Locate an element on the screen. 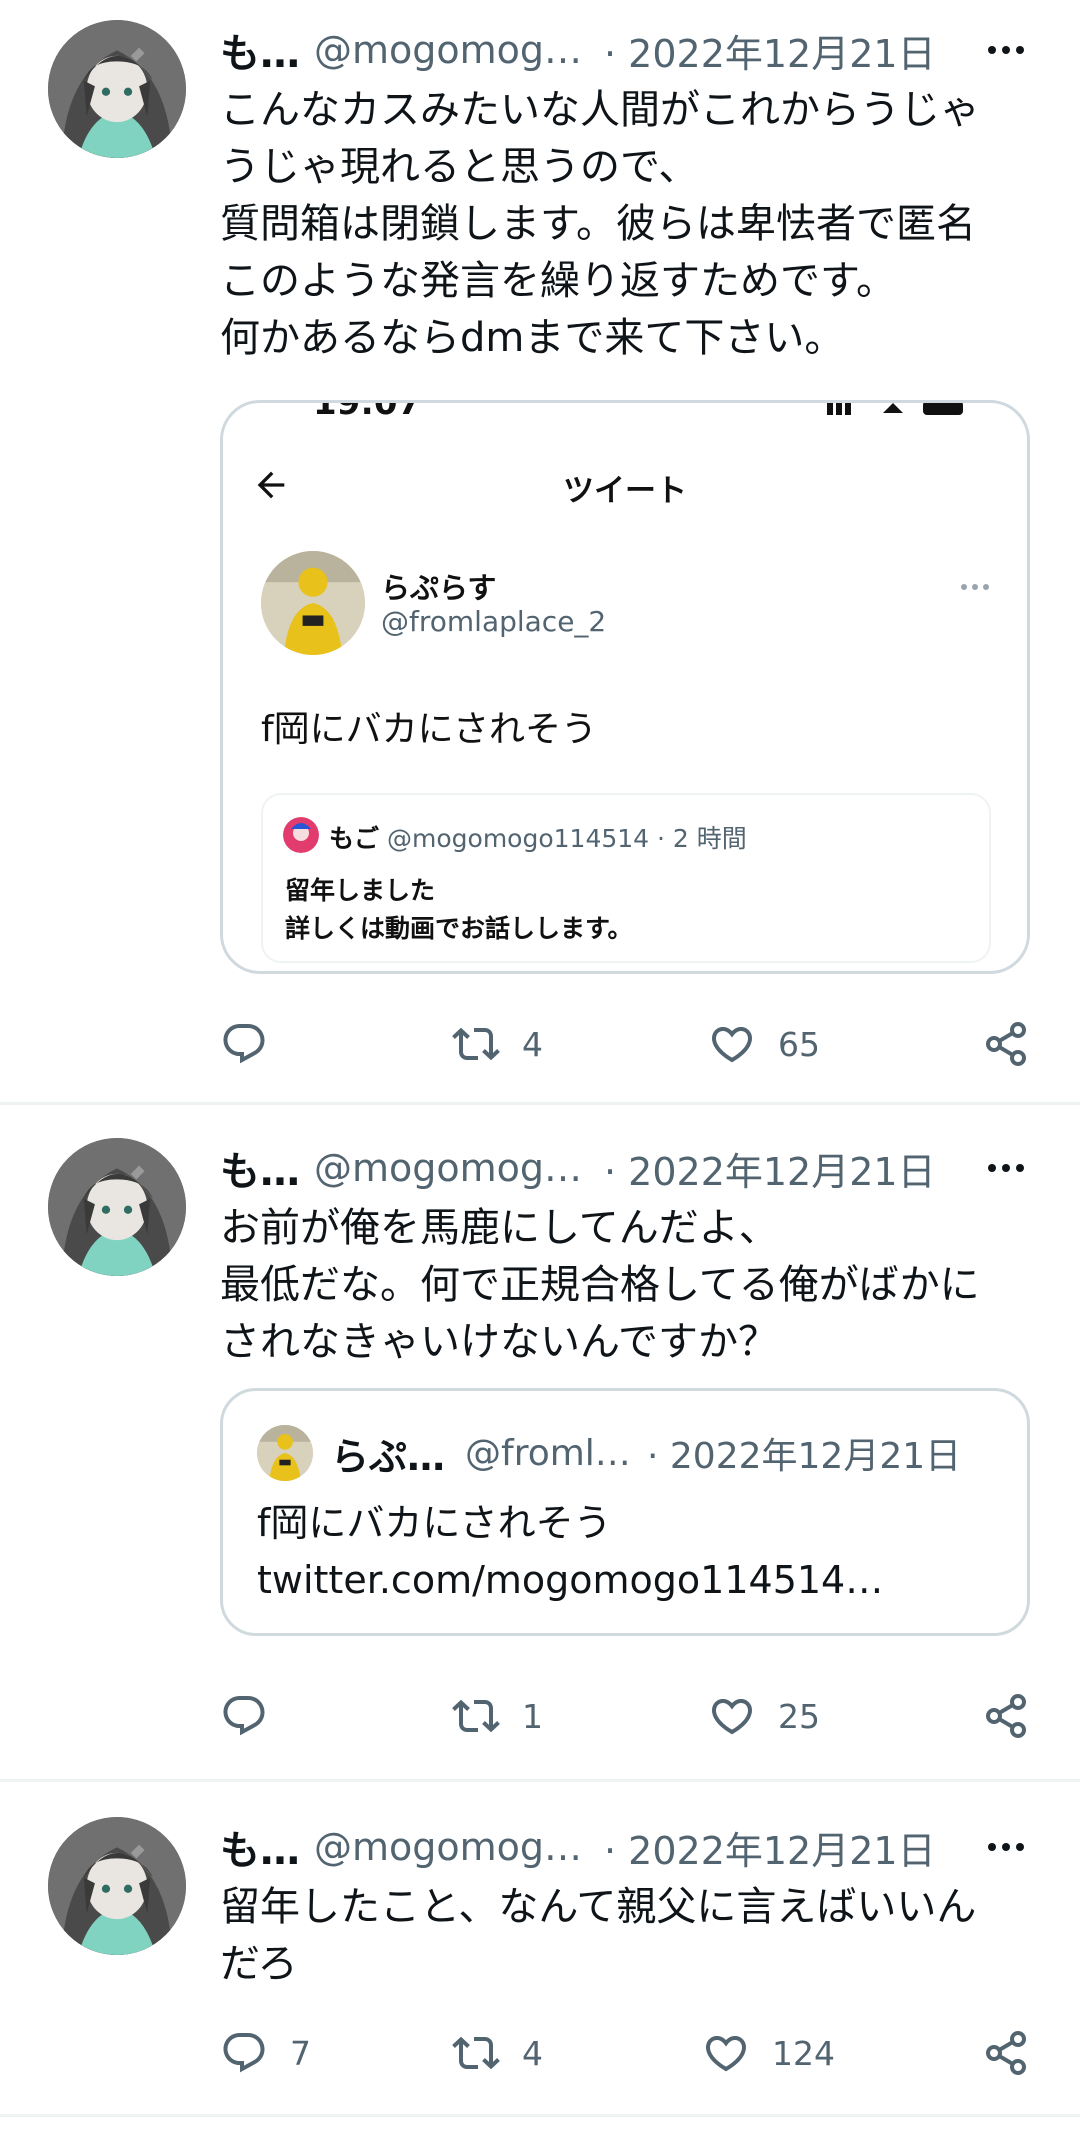 This screenshot has width=1080, height=2129. status-bar-time: 19:07 is located at coordinates (367, 411).